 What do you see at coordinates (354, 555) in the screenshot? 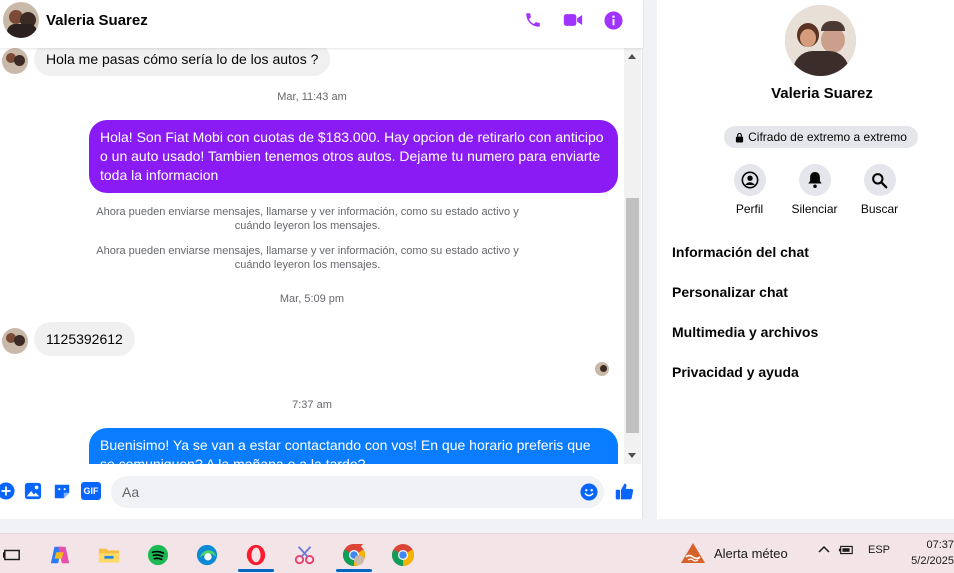
I see `chrome-profile-icon` at bounding box center [354, 555].